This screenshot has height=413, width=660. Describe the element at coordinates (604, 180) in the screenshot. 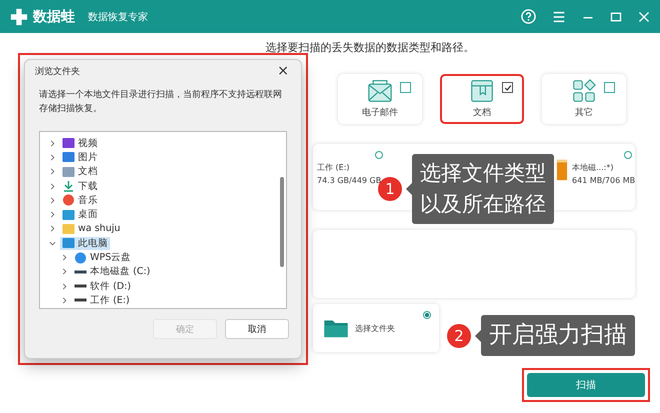

I see `drive-usage: 641 MB/706 MB` at that location.